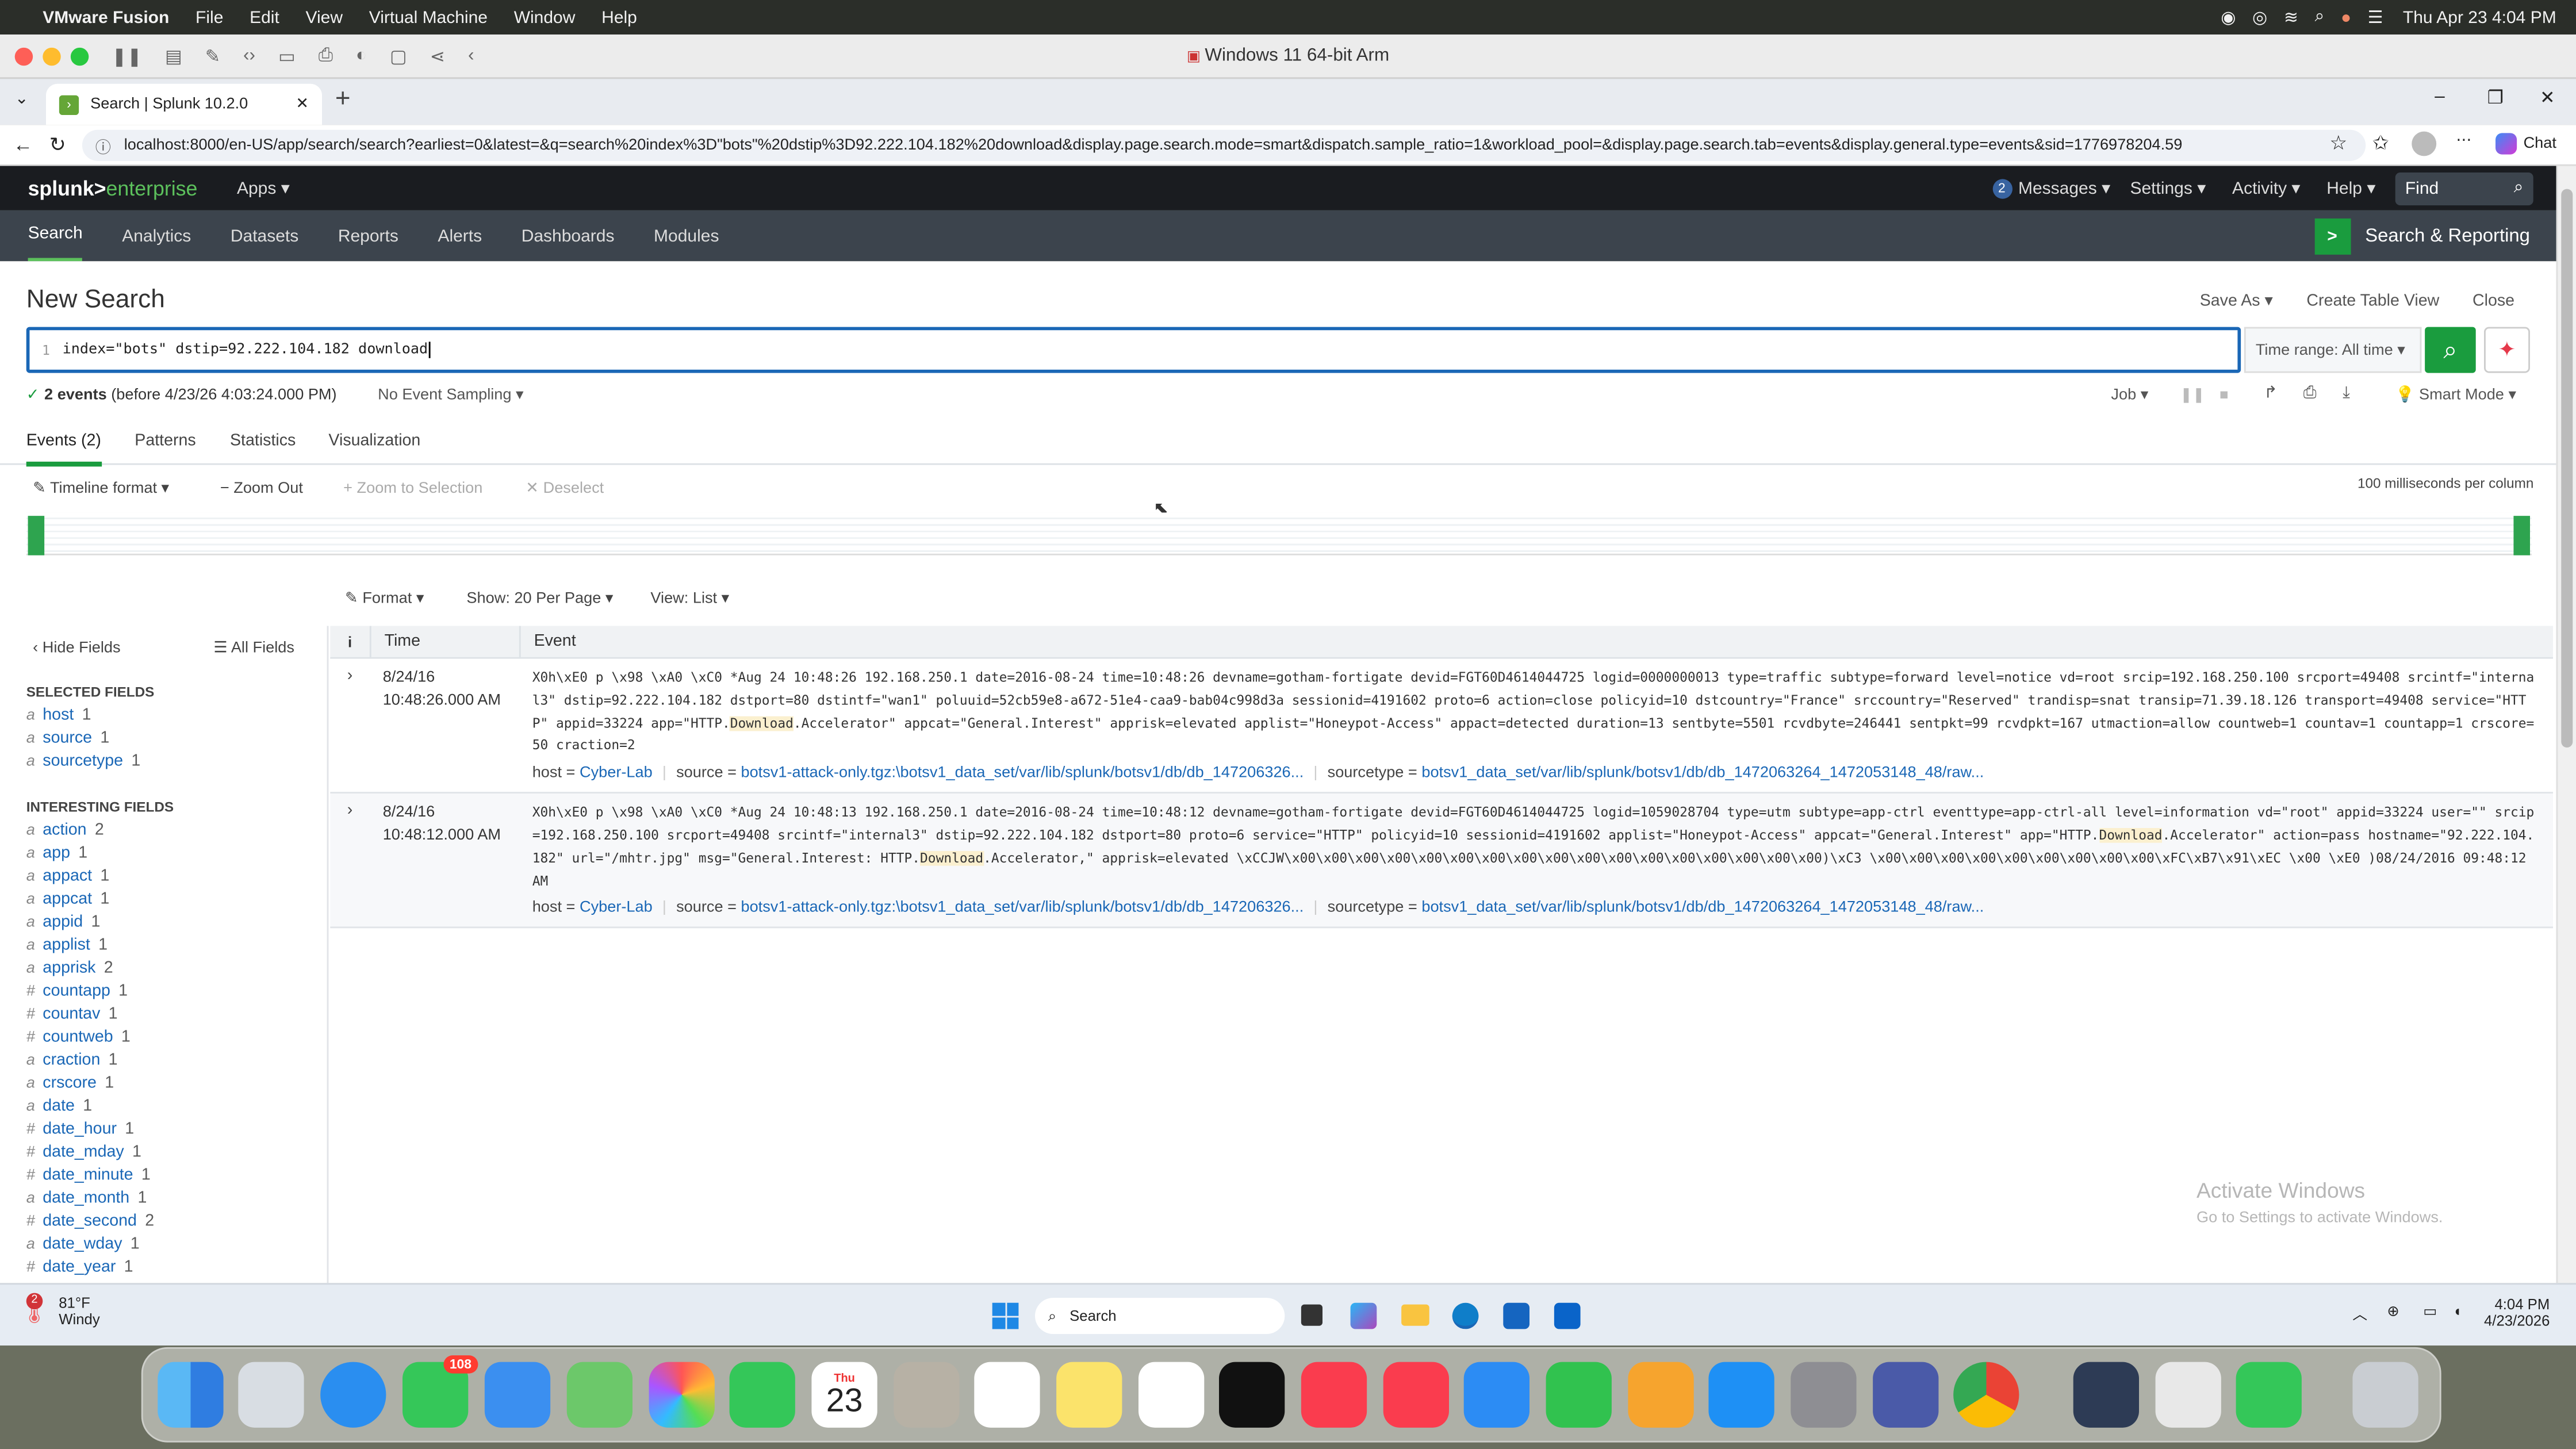  Describe the element at coordinates (1279, 533) in the screenshot. I see `timeline-chart` at that location.